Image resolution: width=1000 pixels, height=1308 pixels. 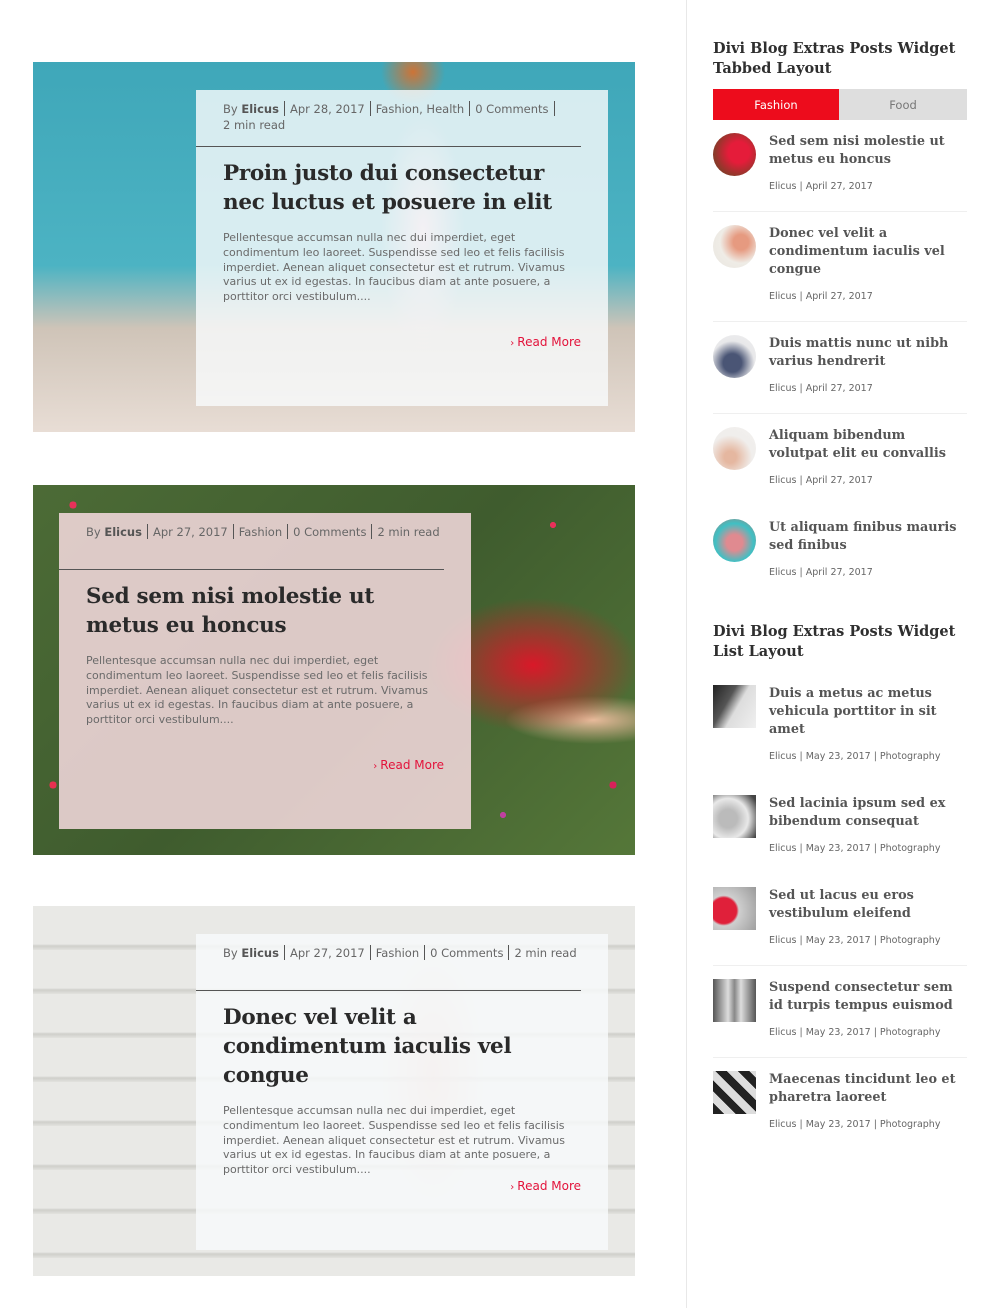 What do you see at coordinates (868, 905) in the screenshot?
I see `sidebar-post-title: Sed ut lacus eu eros vestibulum eleifend` at bounding box center [868, 905].